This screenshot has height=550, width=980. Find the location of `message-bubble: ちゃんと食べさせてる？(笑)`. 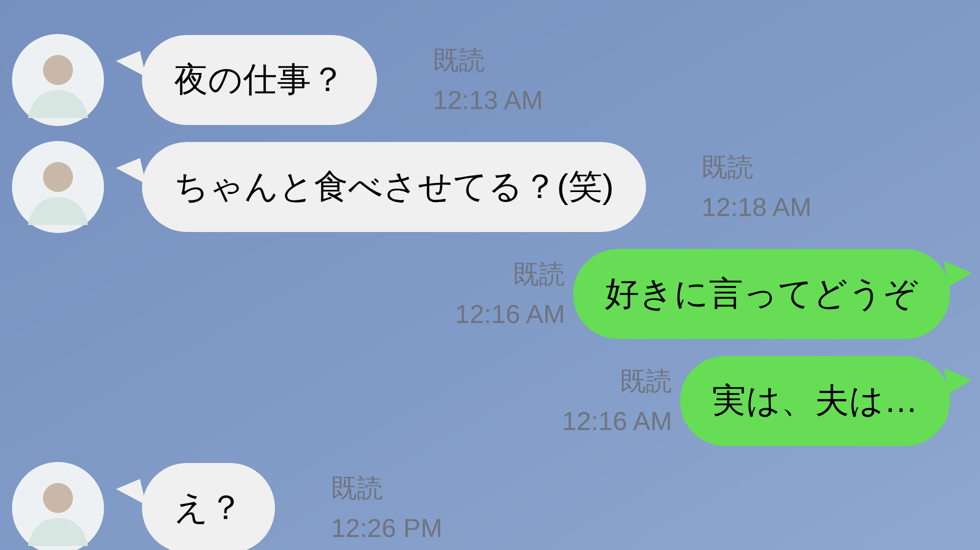

message-bubble: ちゃんと食べさせてる？(笑) is located at coordinates (394, 187).